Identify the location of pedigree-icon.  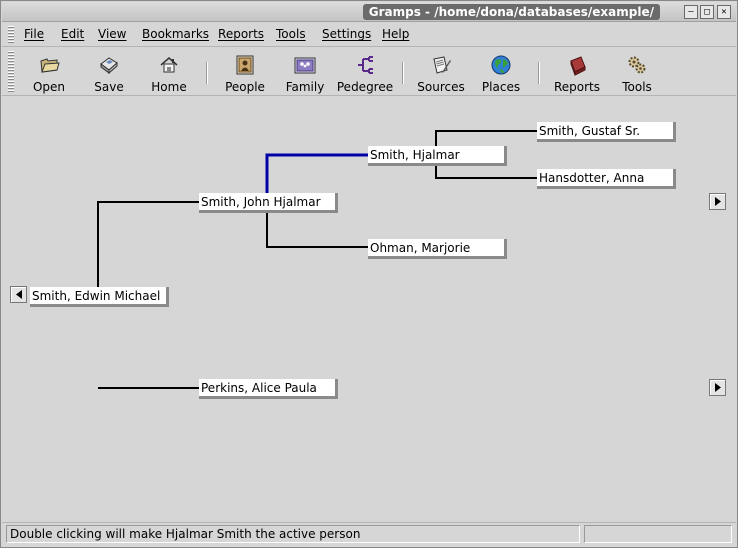
(365, 65).